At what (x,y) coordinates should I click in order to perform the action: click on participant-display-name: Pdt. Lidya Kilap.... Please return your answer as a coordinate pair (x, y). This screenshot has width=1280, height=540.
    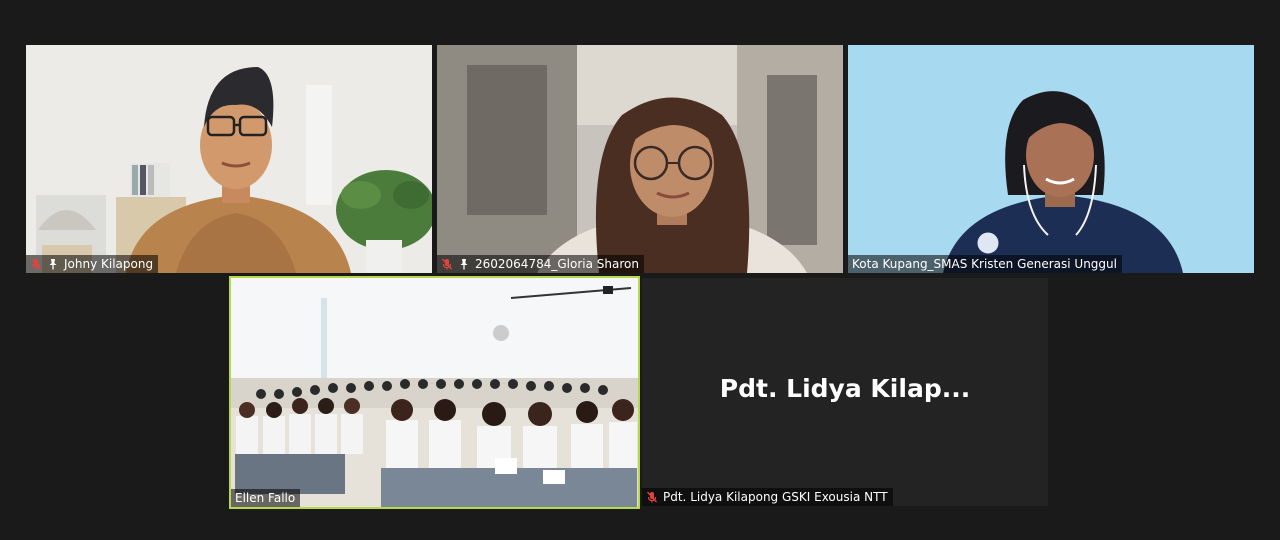
    Looking at the image, I should click on (845, 388).